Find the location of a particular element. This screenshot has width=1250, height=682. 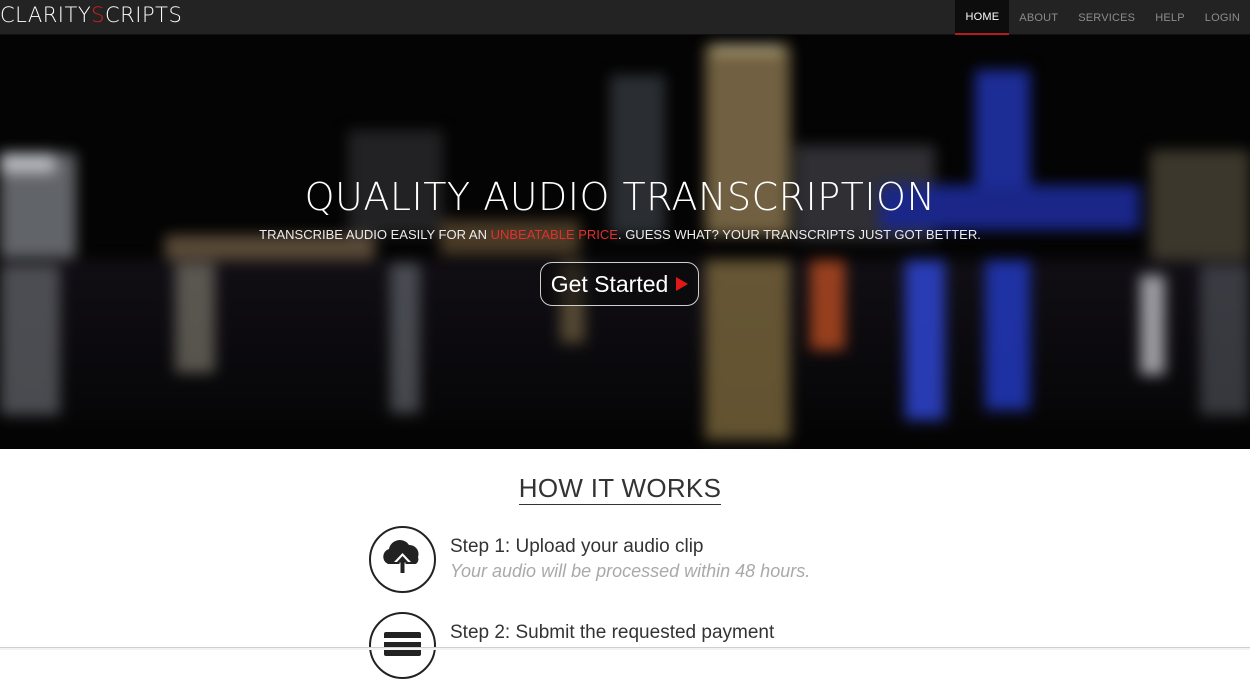

hero-subtitle-start: TRANSCRIBE AUDIO EASILY FOR AN is located at coordinates (375, 234).